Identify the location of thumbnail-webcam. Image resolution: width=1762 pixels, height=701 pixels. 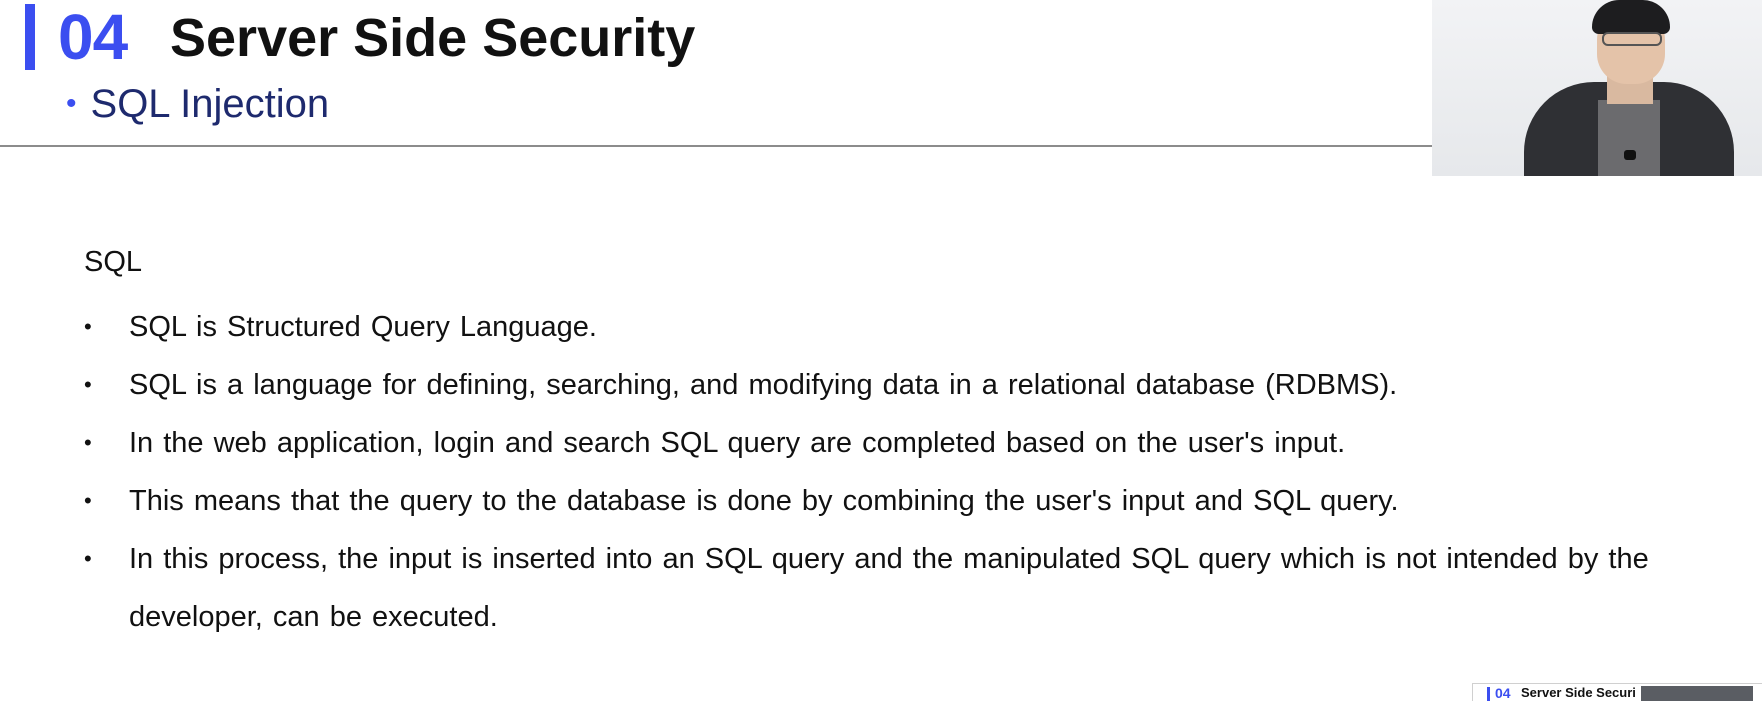
(1697, 693).